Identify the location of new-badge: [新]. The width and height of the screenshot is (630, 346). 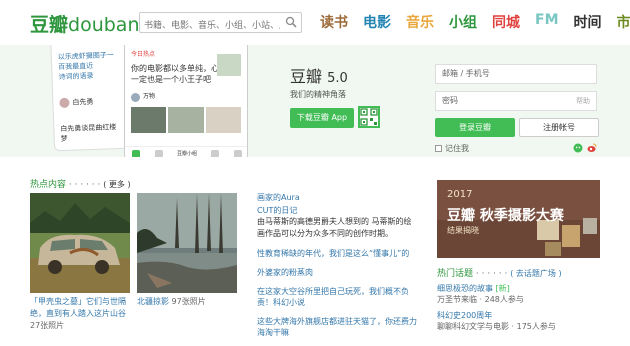
(503, 288).